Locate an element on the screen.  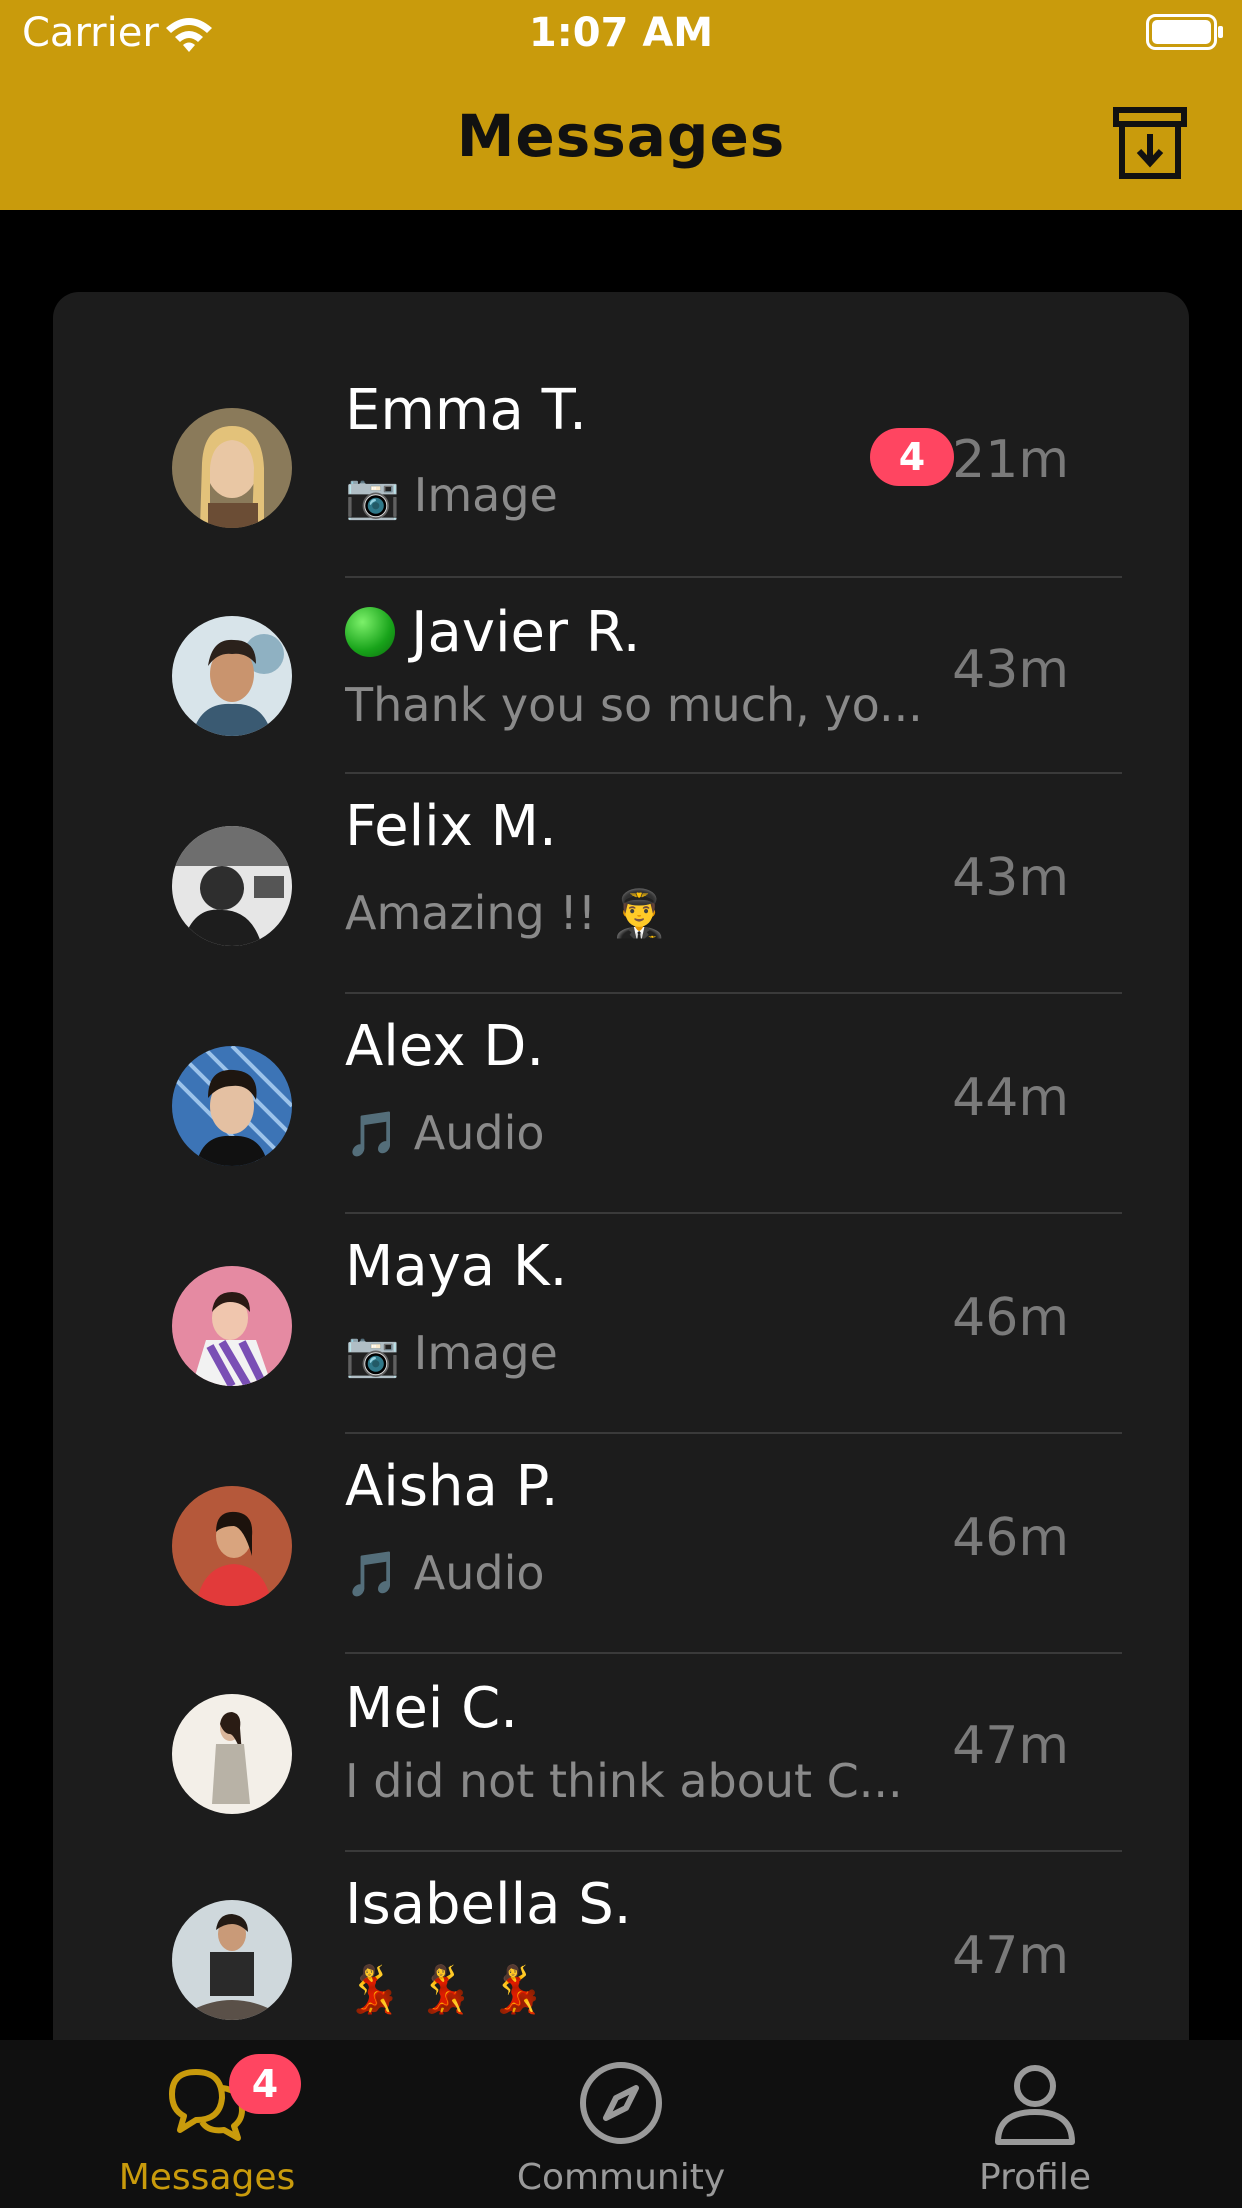
online-status-icon is located at coordinates (370, 632).